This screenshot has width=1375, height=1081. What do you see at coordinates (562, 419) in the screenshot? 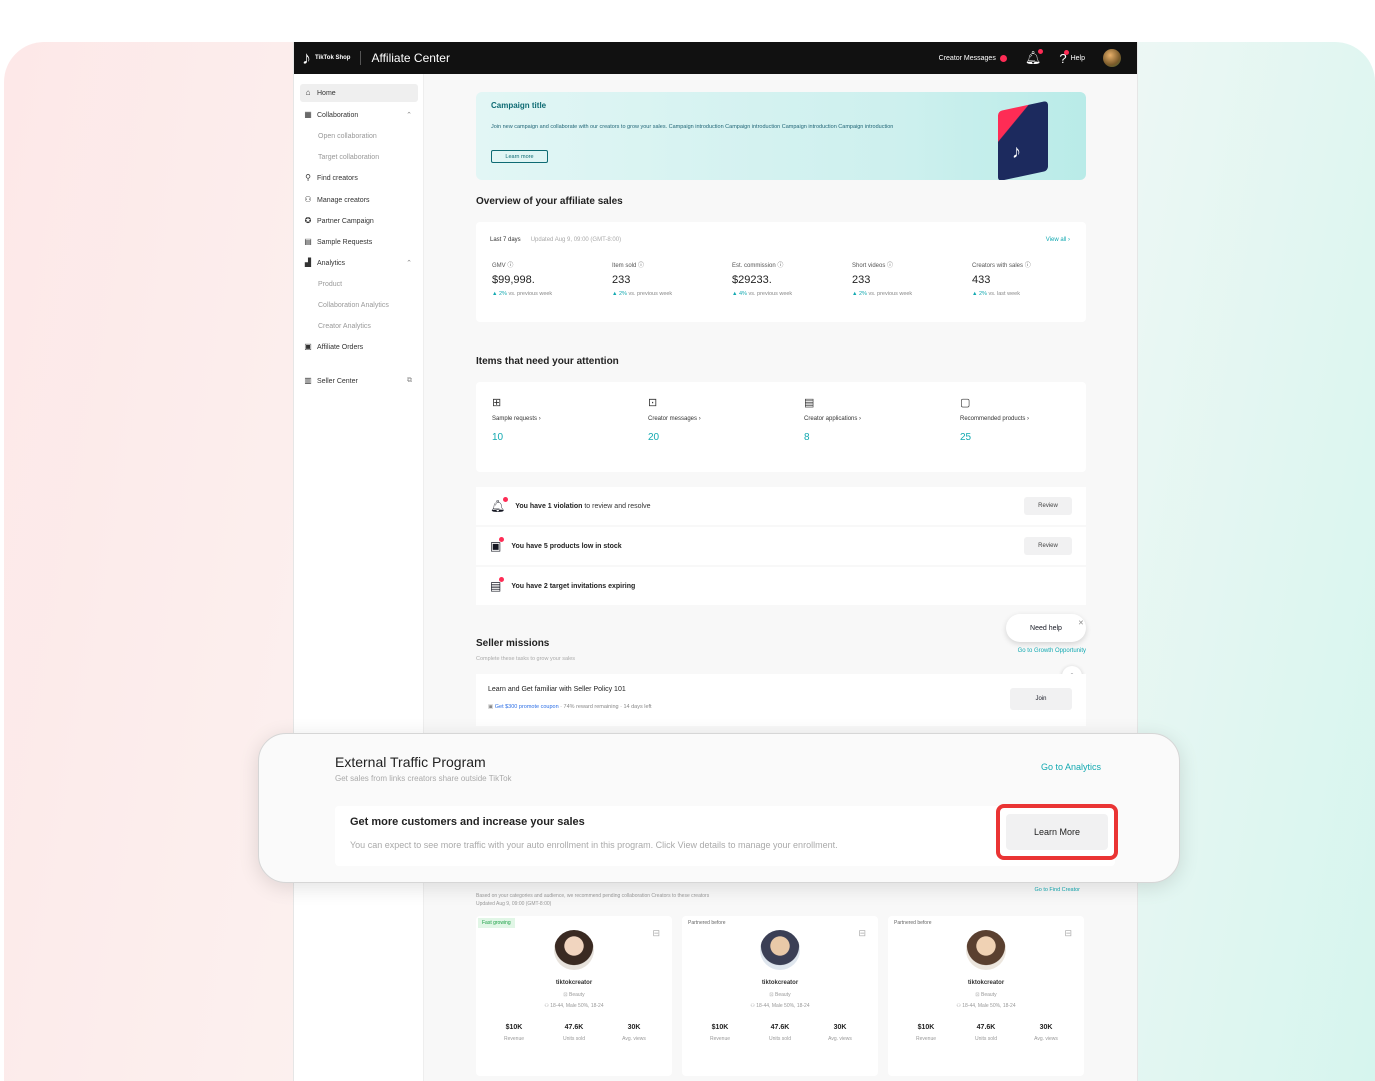
I see `attention-sample-requests: ⊞ Sample requests › 10` at bounding box center [562, 419].